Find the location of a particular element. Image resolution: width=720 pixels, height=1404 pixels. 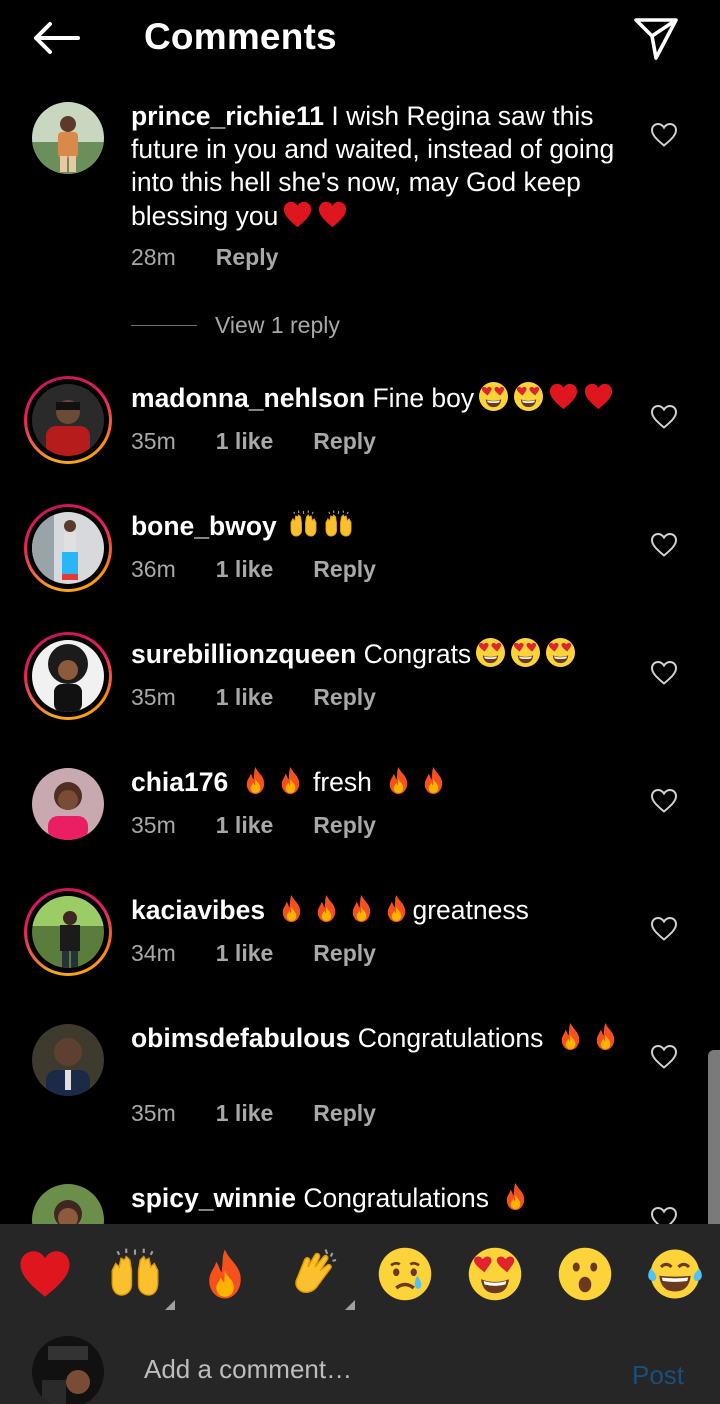

comment-username: chia176 is located at coordinates (179, 782).